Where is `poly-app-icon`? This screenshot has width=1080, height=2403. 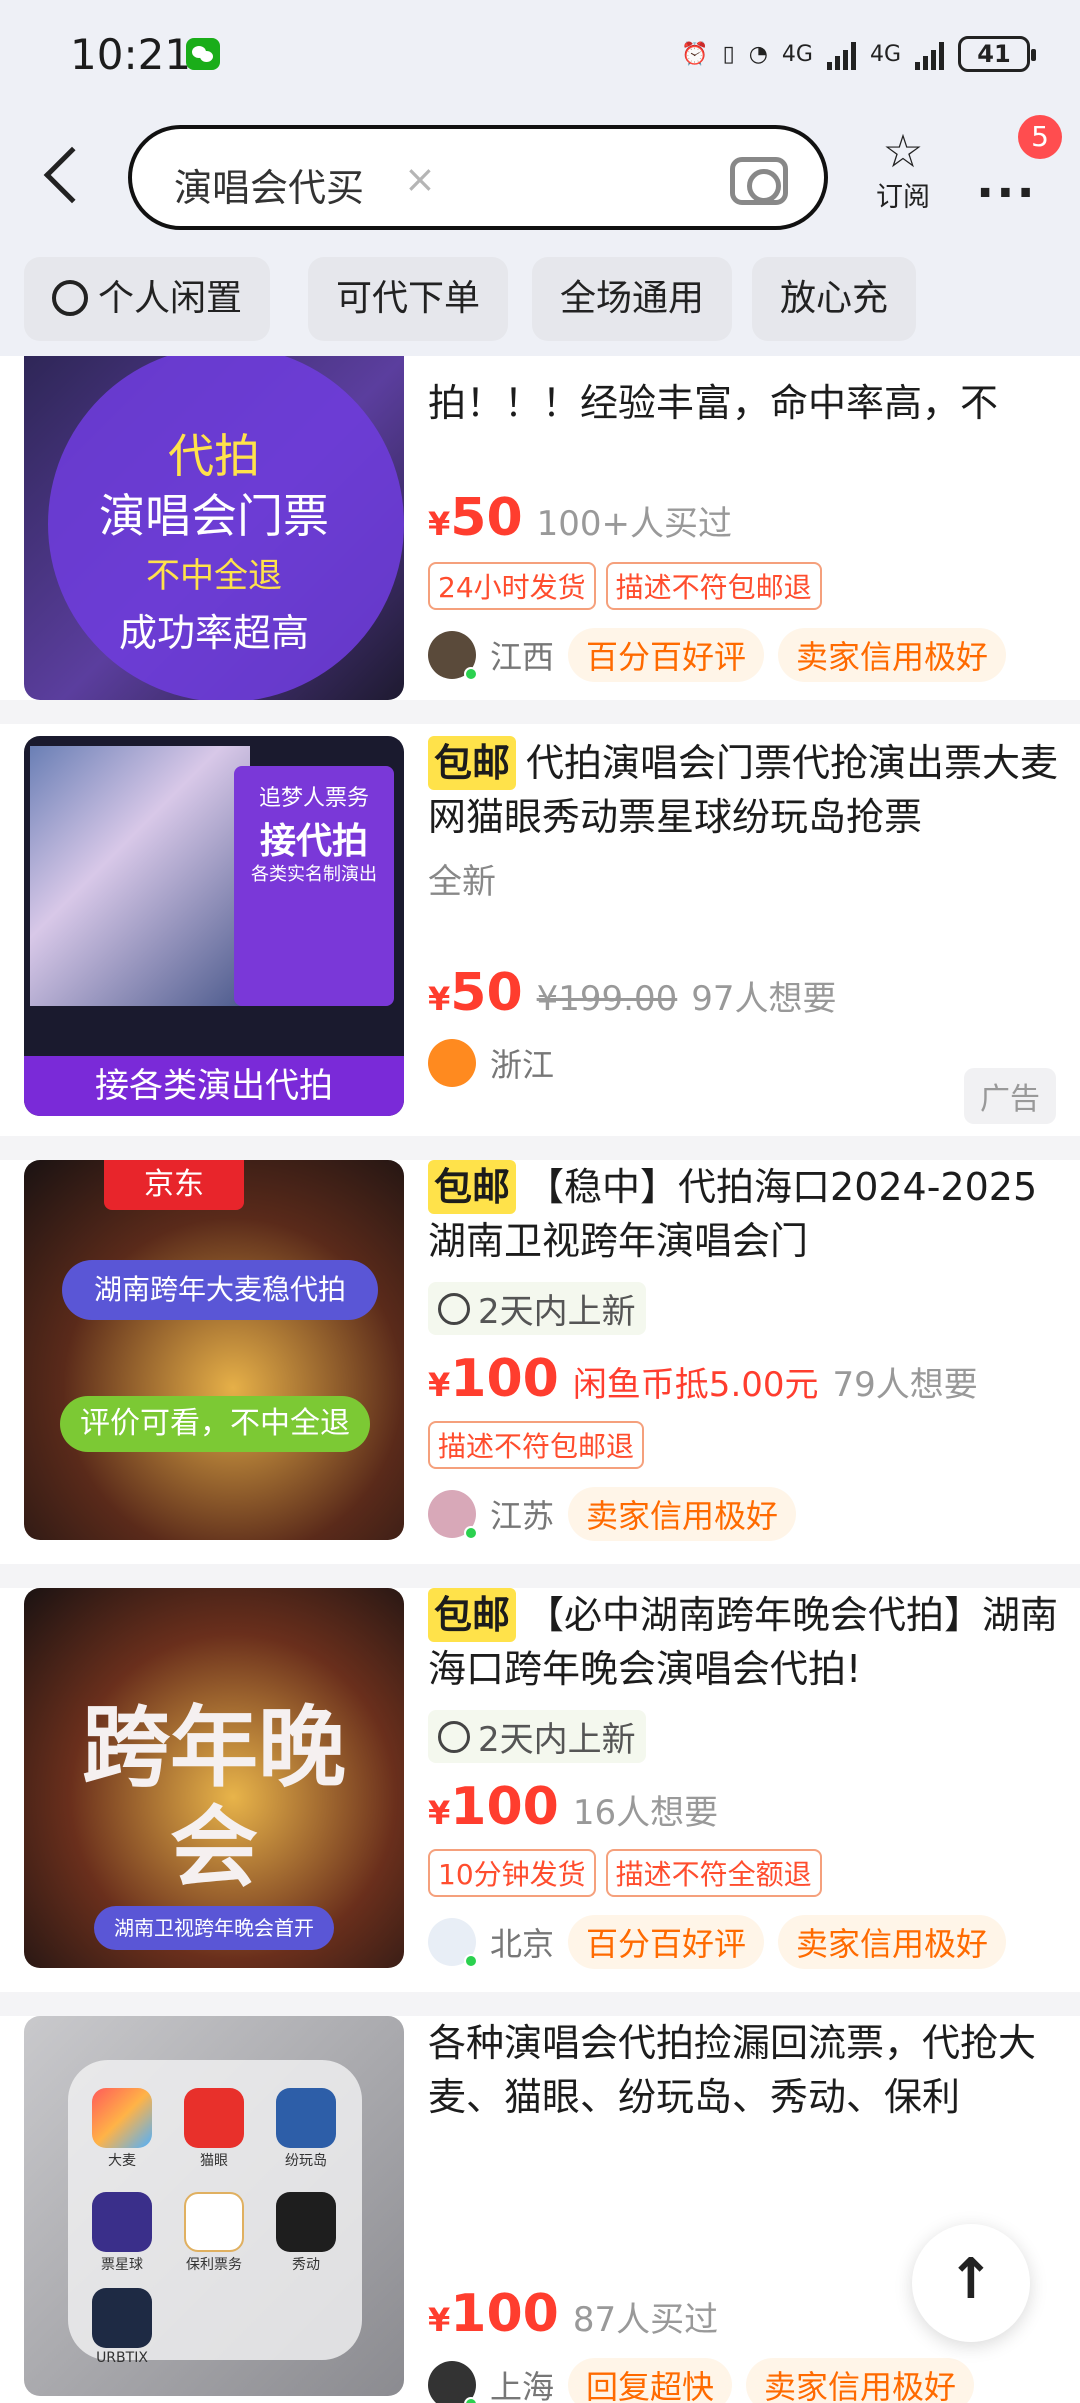
poly-app-icon is located at coordinates (214, 2222).